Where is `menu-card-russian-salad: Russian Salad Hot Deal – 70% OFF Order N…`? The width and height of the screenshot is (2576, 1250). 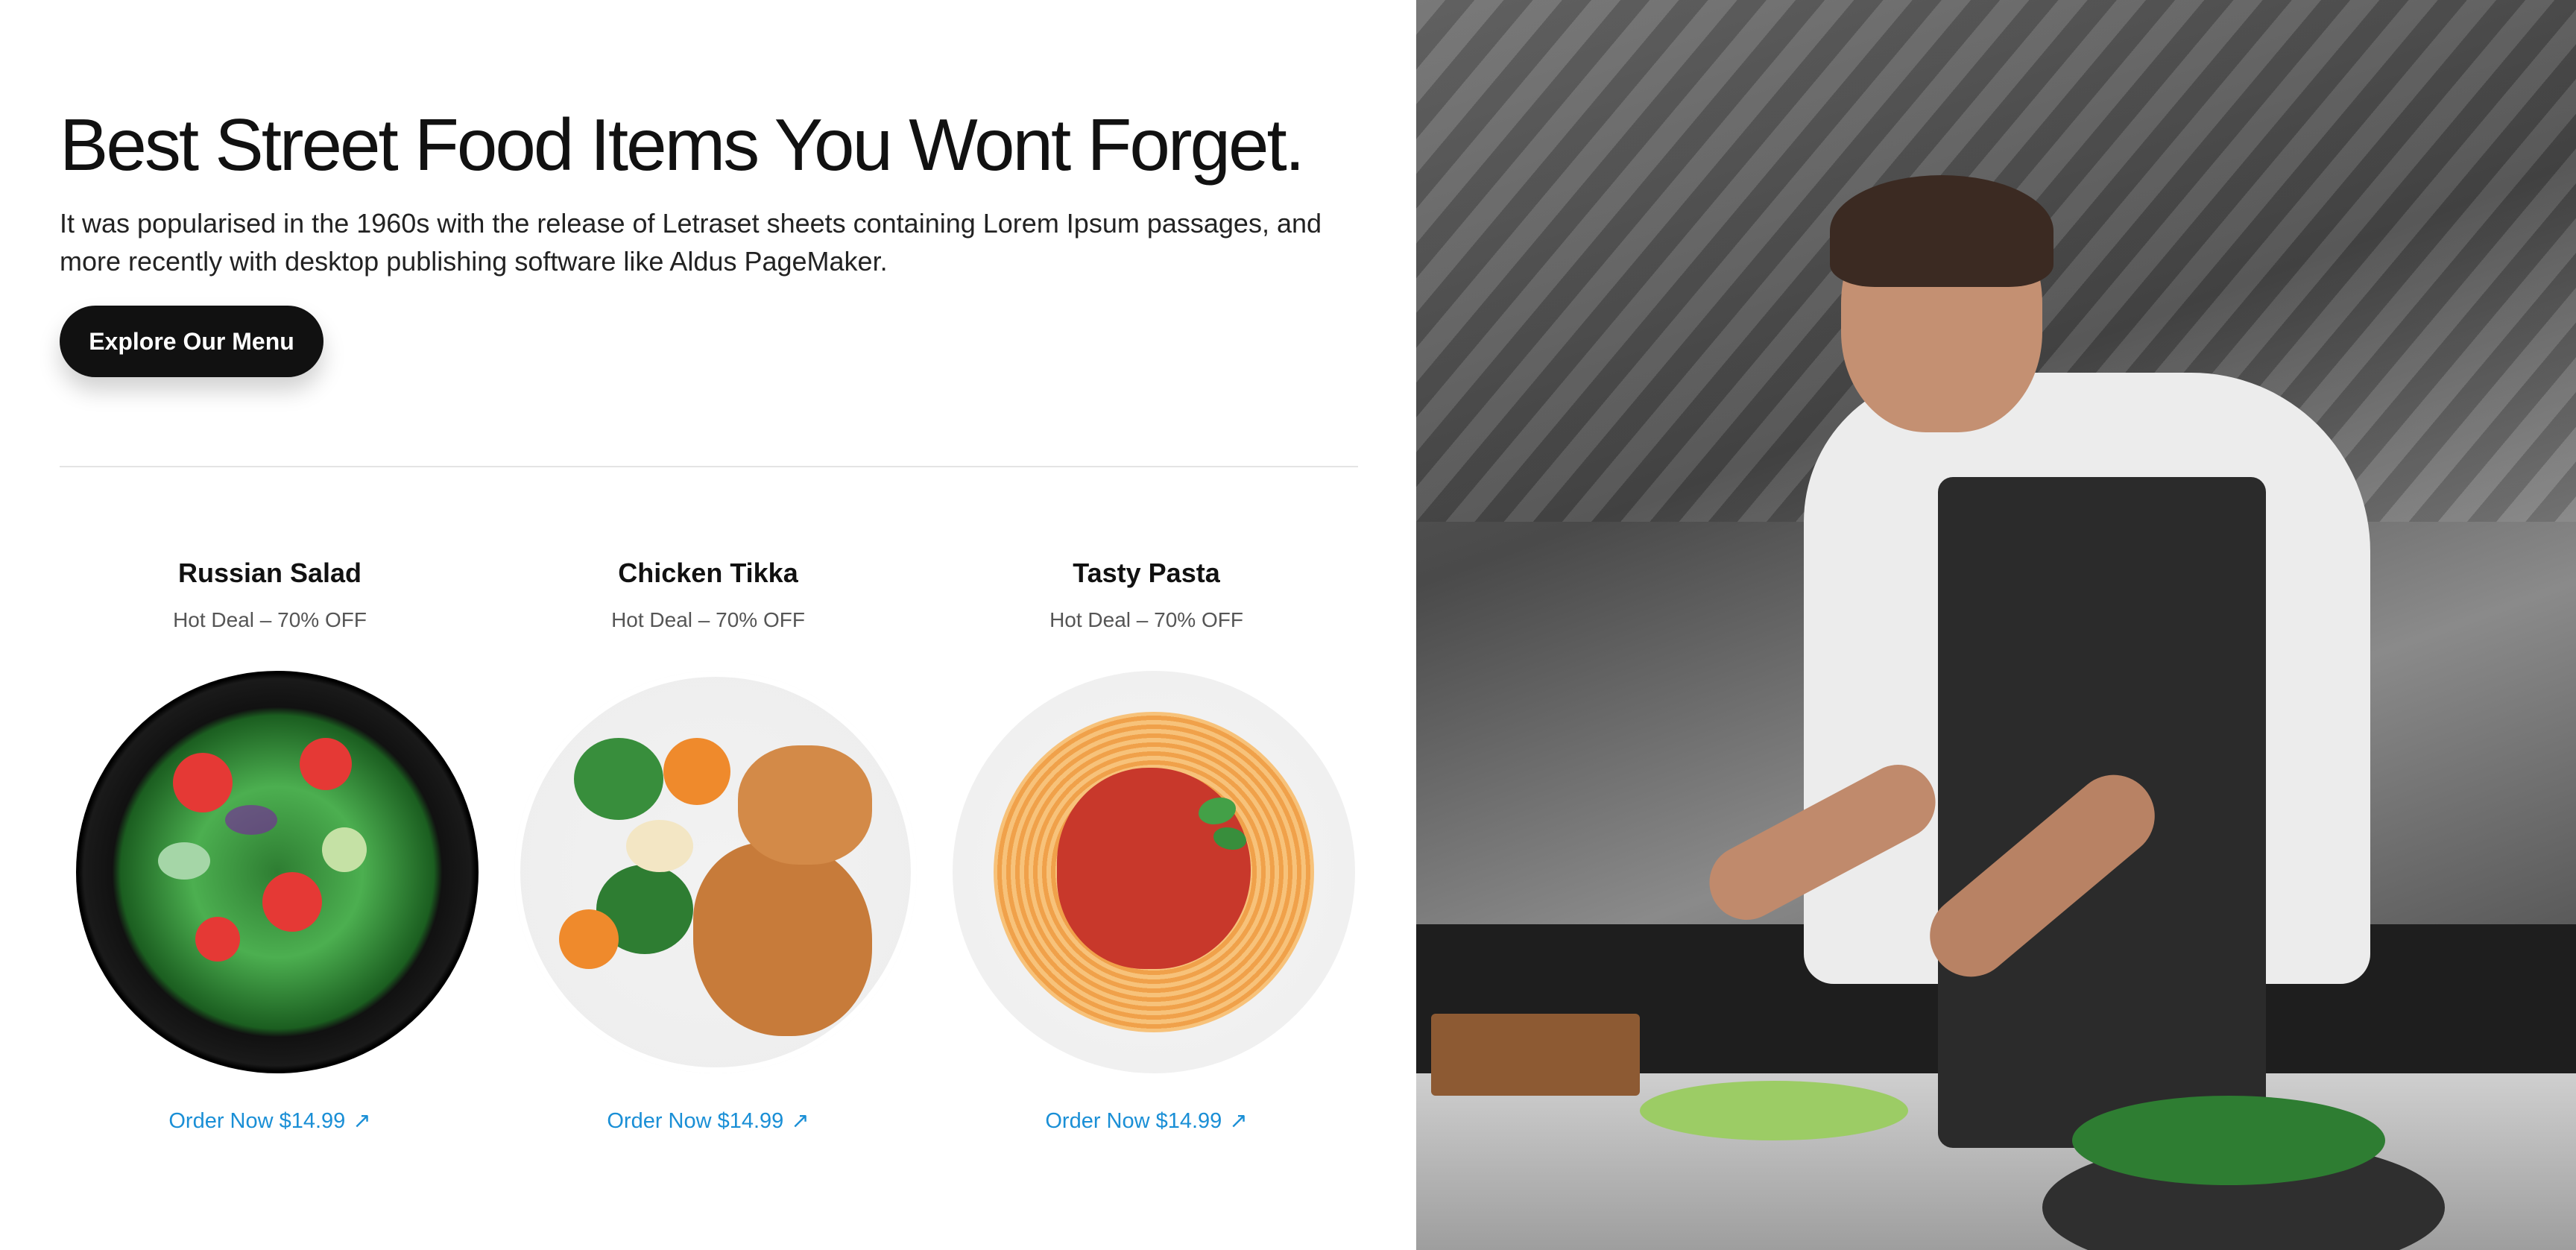
menu-card-russian-salad: Russian Salad Hot Deal – 70% OFF Order N… is located at coordinates (270, 850).